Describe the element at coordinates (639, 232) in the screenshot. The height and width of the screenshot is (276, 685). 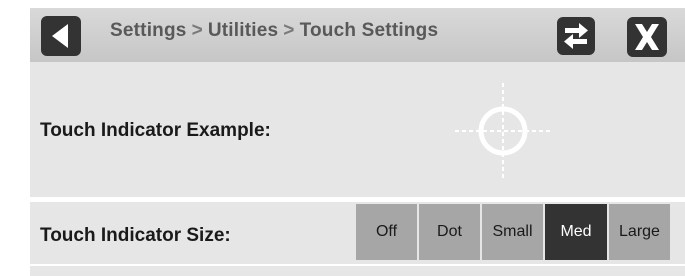
I see `size-option-large: Large` at that location.